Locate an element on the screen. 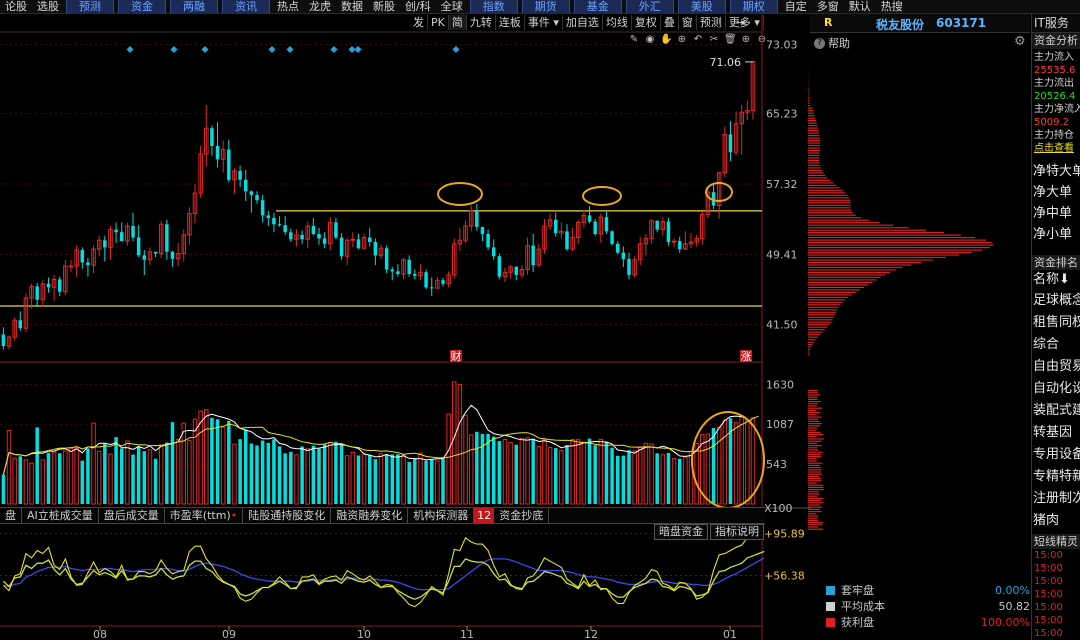 The height and width of the screenshot is (640, 1080). top-menu-item: 外汇 is located at coordinates (650, 6).